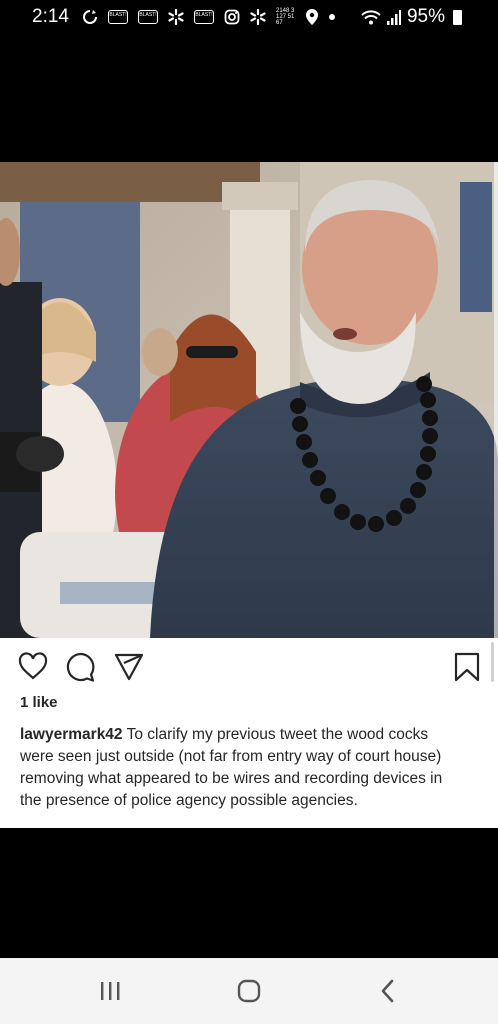  Describe the element at coordinates (371, 17) in the screenshot. I see `wifi-icon` at that location.